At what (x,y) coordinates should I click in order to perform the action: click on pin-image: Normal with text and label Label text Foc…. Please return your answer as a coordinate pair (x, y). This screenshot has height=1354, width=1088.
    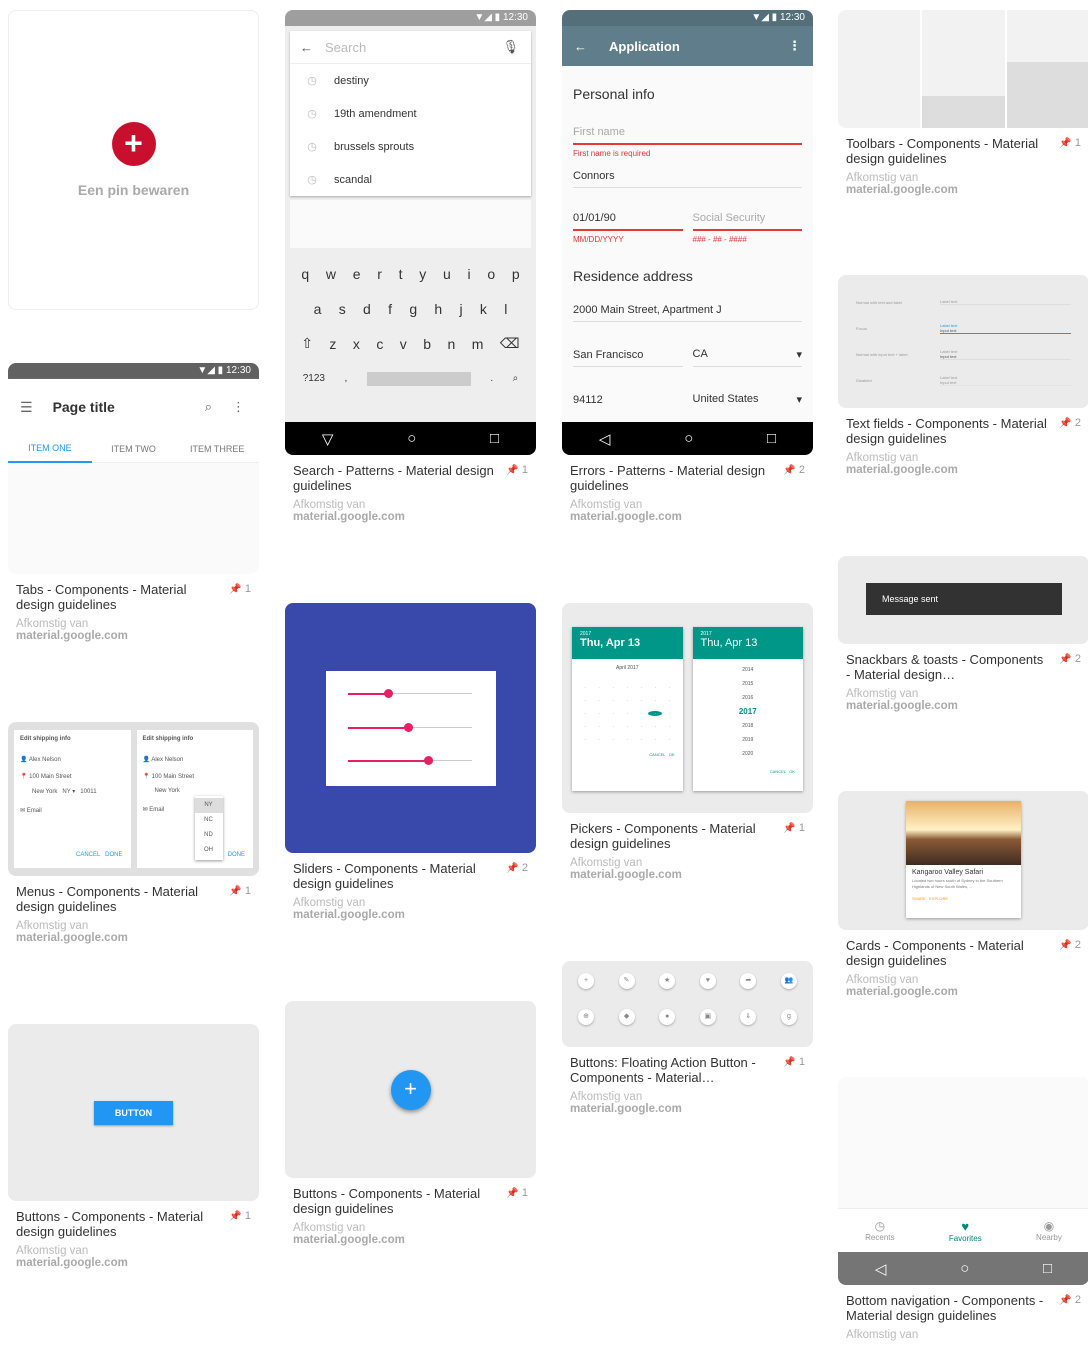
    Looking at the image, I should click on (963, 341).